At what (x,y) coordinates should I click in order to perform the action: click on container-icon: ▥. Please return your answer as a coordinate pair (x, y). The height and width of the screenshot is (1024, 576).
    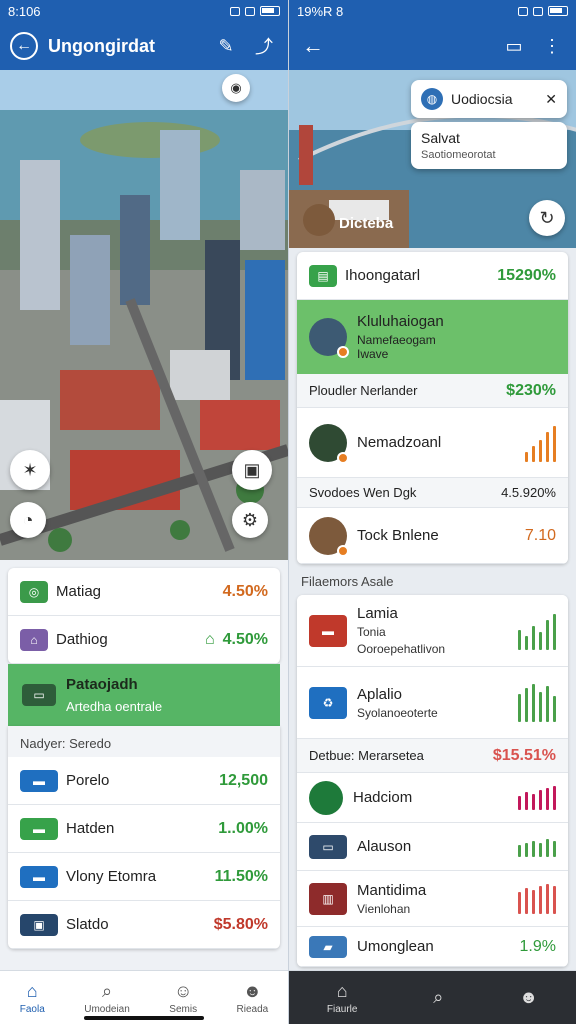
    Looking at the image, I should click on (328, 898).